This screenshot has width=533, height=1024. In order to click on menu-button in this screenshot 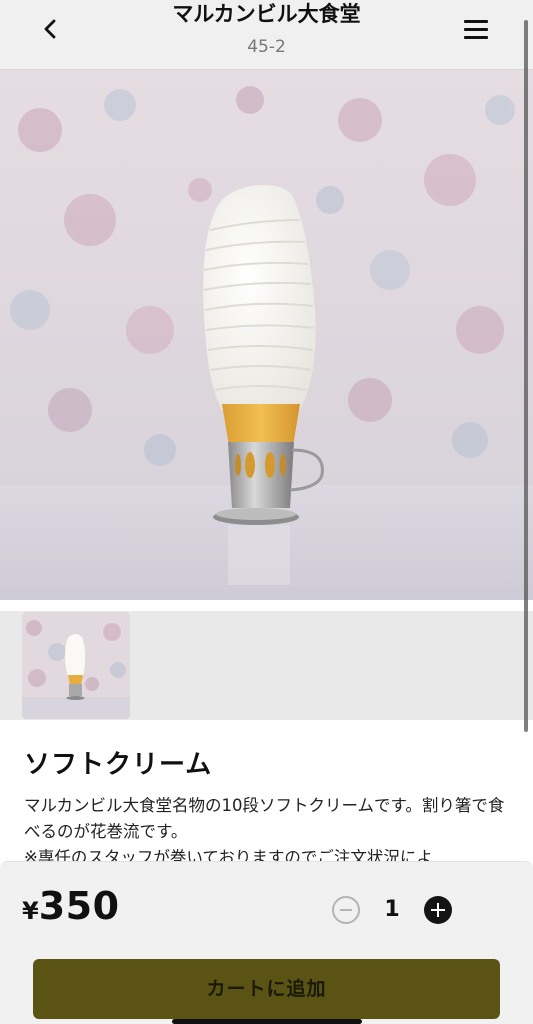, I will do `click(476, 29)`.